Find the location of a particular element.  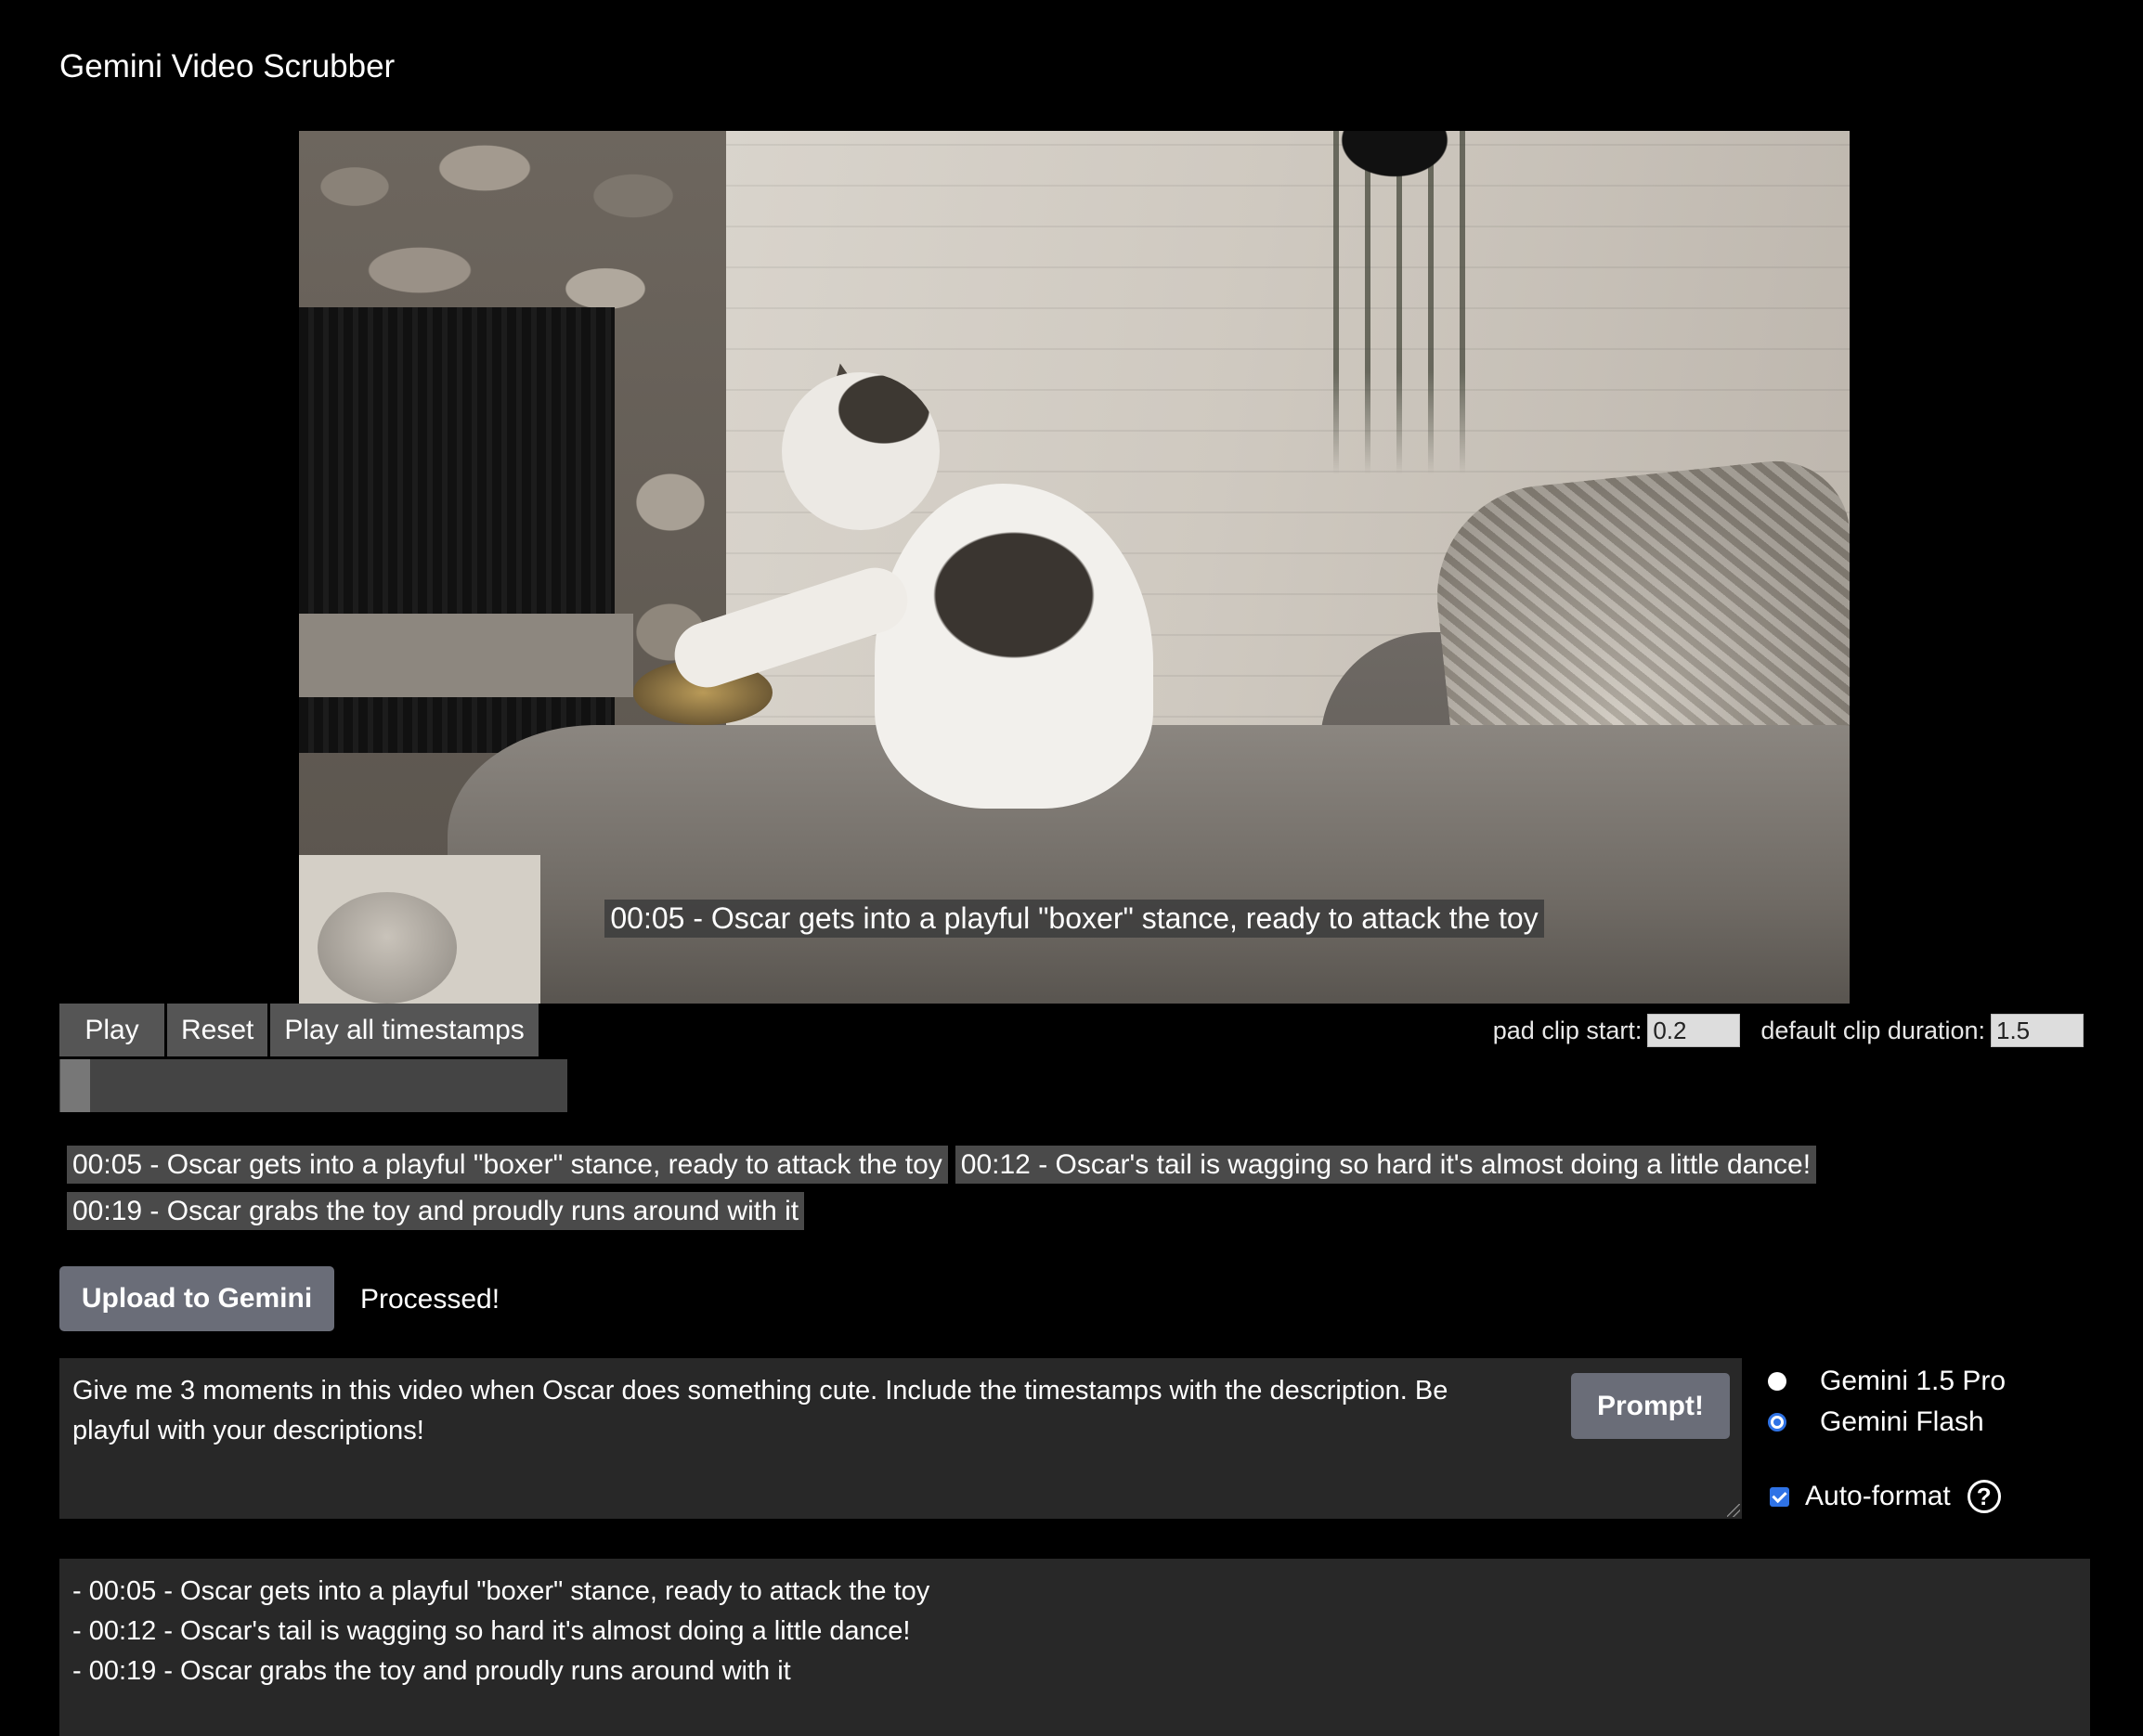

play-all-timestamps-button: Play all timestamps is located at coordinates (404, 1030).